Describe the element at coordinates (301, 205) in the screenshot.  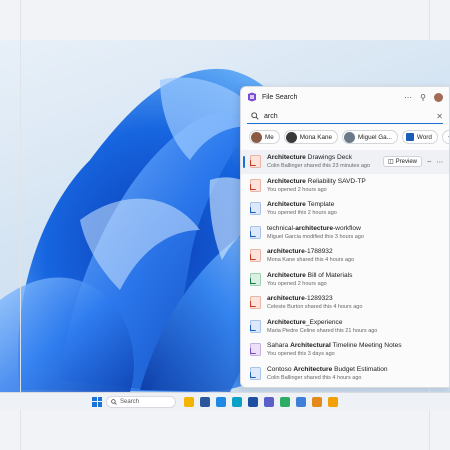
I see `result-title: Architecture Template` at that location.